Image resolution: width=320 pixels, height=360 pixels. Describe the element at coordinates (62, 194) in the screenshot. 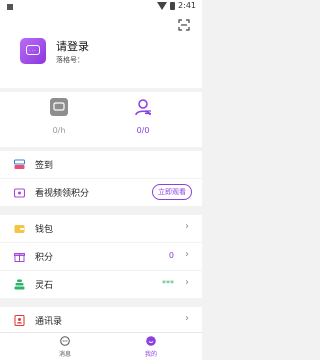

I see `watch-video-label: 看视频领积分` at that location.